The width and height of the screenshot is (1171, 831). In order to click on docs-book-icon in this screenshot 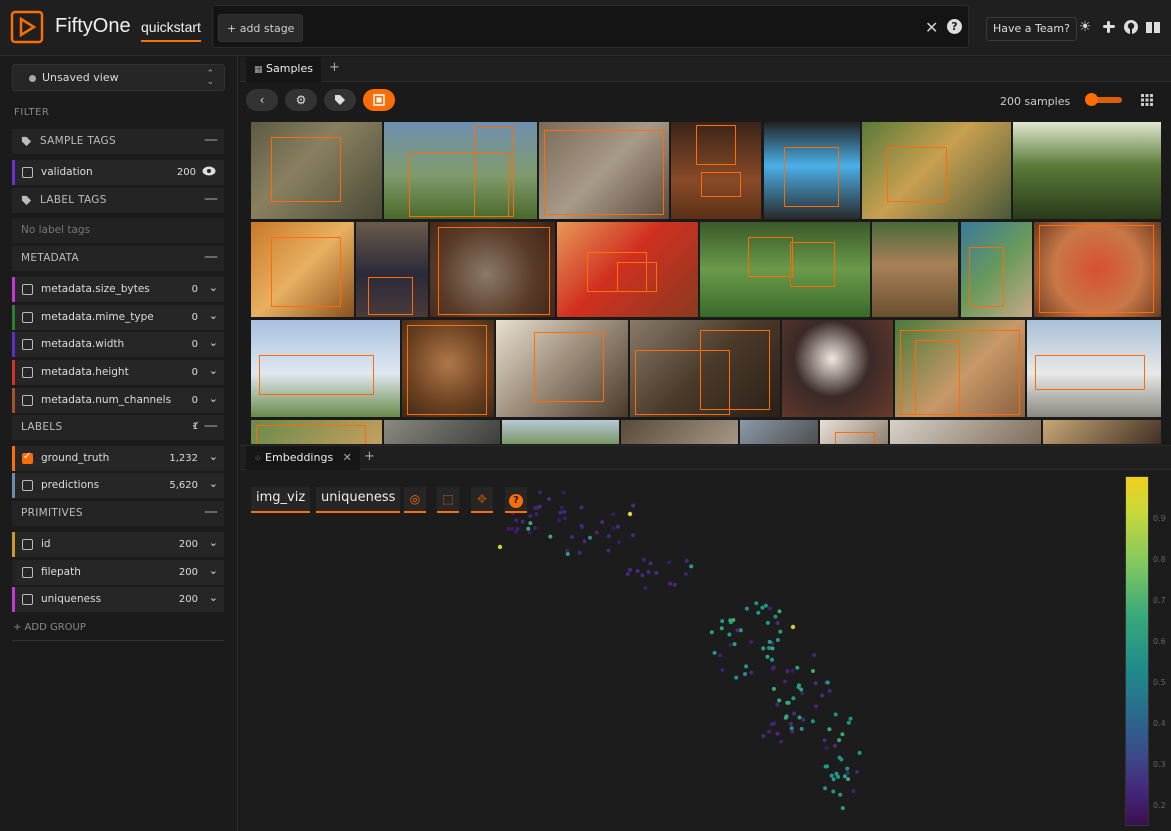, I will do `click(1153, 27)`.